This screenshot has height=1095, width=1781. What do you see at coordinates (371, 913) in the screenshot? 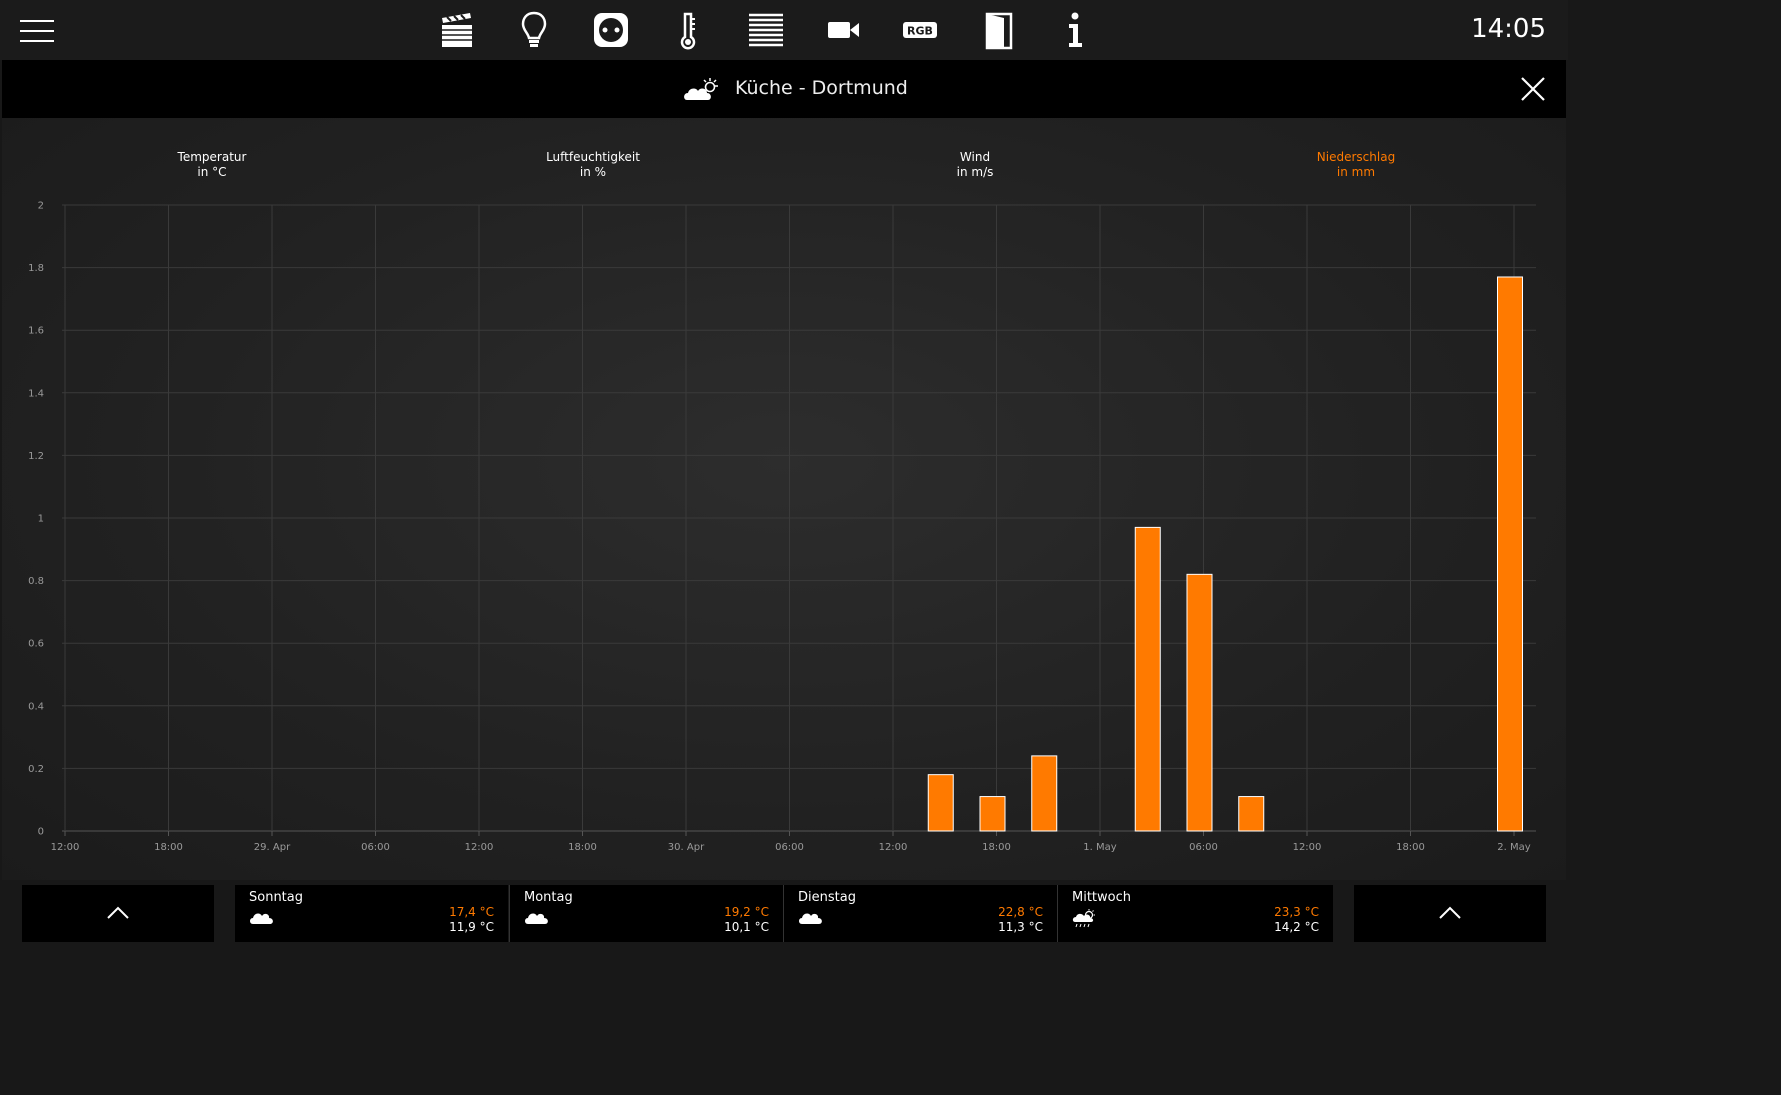
I see `forecast-day: Sonntag 17,4 °C 11,9 °C` at bounding box center [371, 913].